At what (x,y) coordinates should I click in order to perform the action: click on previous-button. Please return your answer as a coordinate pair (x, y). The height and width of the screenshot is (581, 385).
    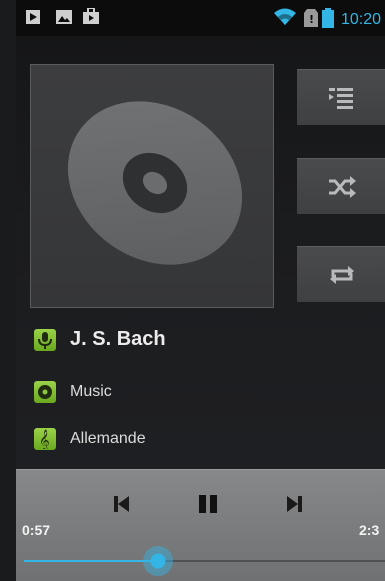
    Looking at the image, I should click on (122, 512).